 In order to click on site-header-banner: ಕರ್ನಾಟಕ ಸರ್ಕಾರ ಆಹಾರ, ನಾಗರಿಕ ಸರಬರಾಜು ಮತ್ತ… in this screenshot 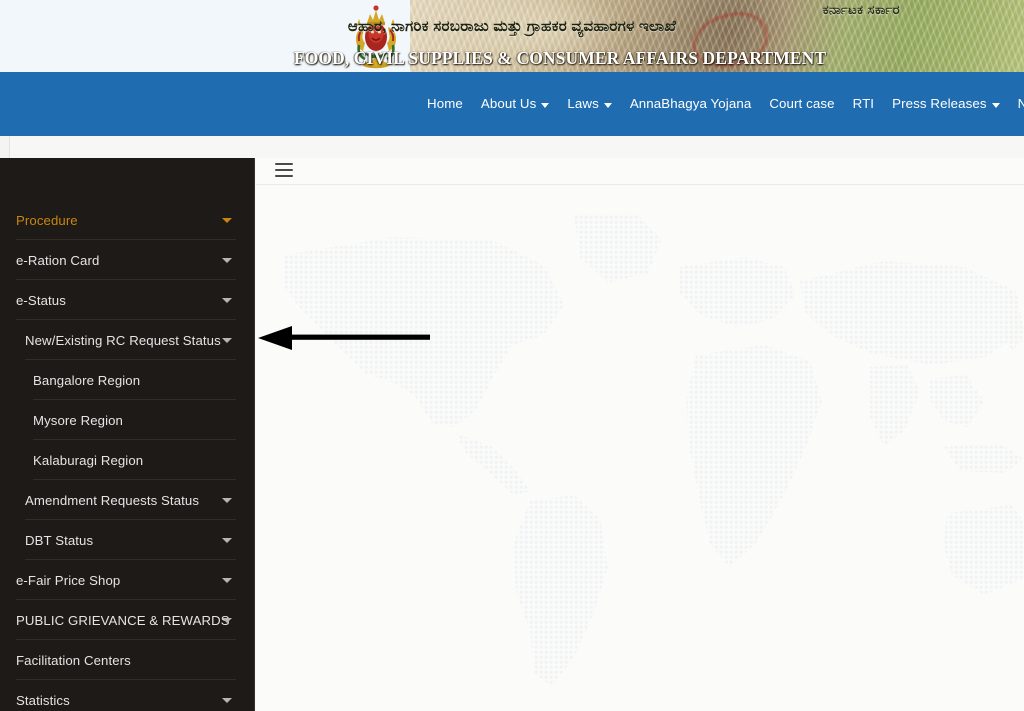, I will do `click(512, 36)`.